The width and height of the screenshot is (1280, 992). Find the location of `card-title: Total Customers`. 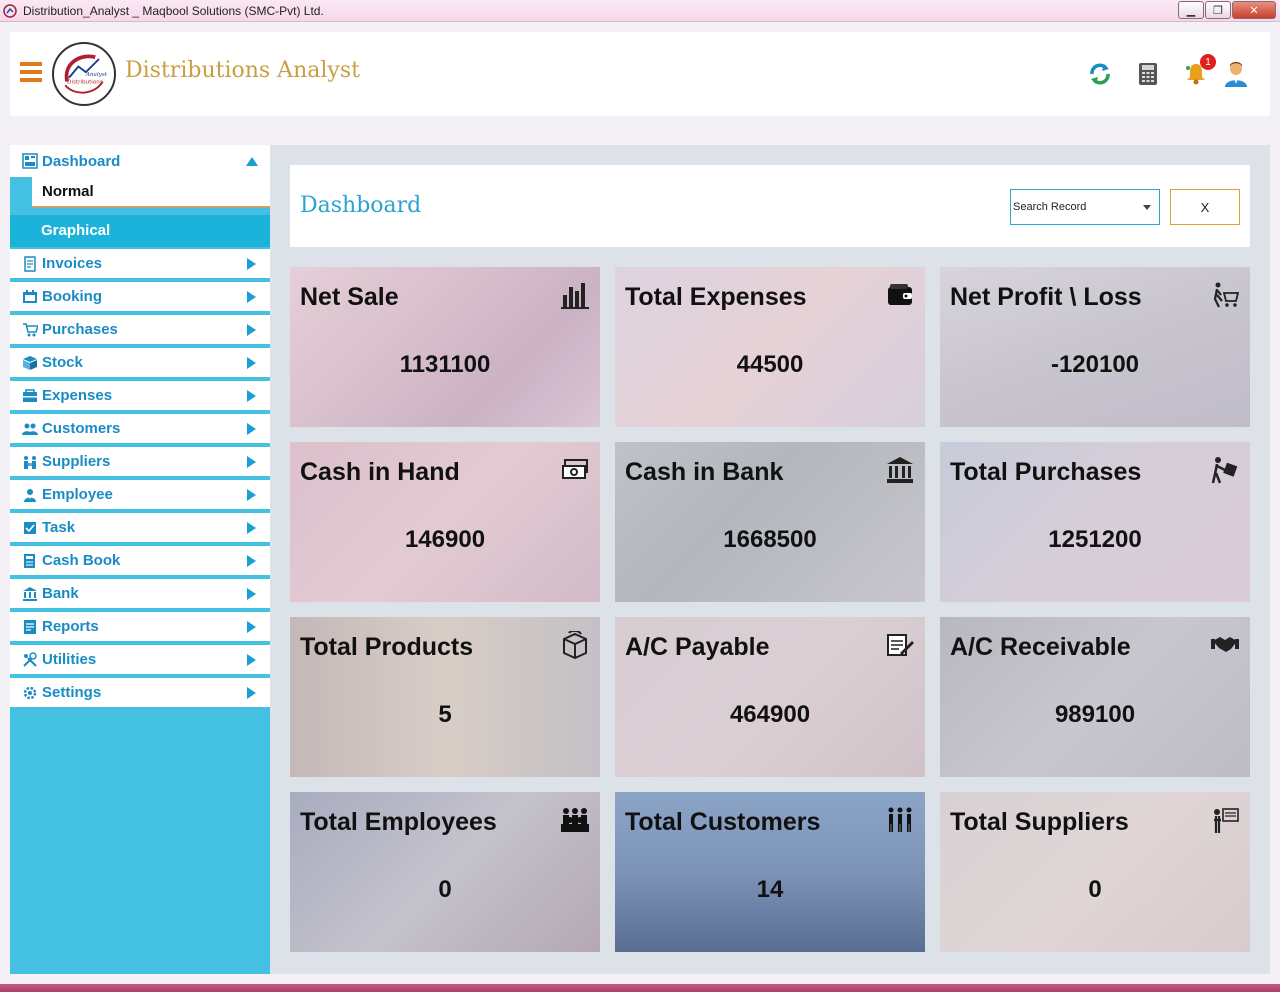

card-title: Total Customers is located at coordinates (723, 822).